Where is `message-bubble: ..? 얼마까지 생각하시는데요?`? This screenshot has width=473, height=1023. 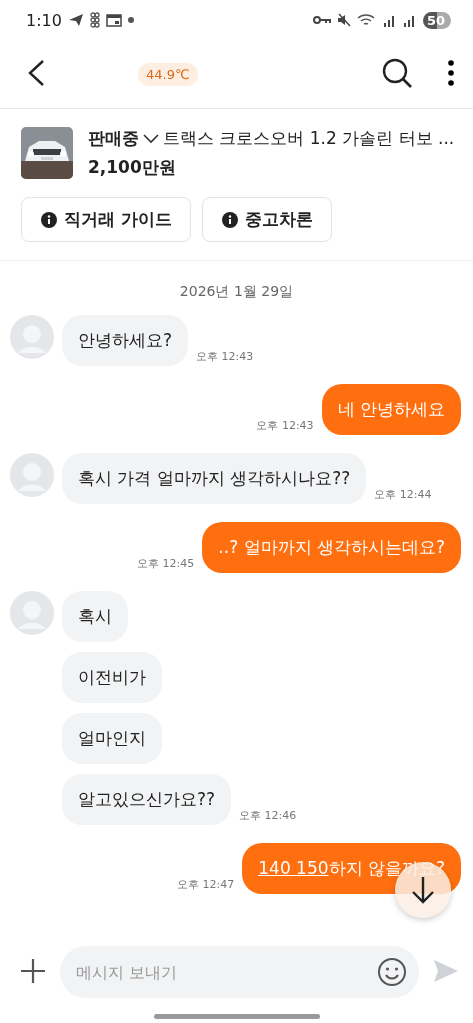
message-bubble: ..? 얼마까지 생각하시는데요? is located at coordinates (331, 547).